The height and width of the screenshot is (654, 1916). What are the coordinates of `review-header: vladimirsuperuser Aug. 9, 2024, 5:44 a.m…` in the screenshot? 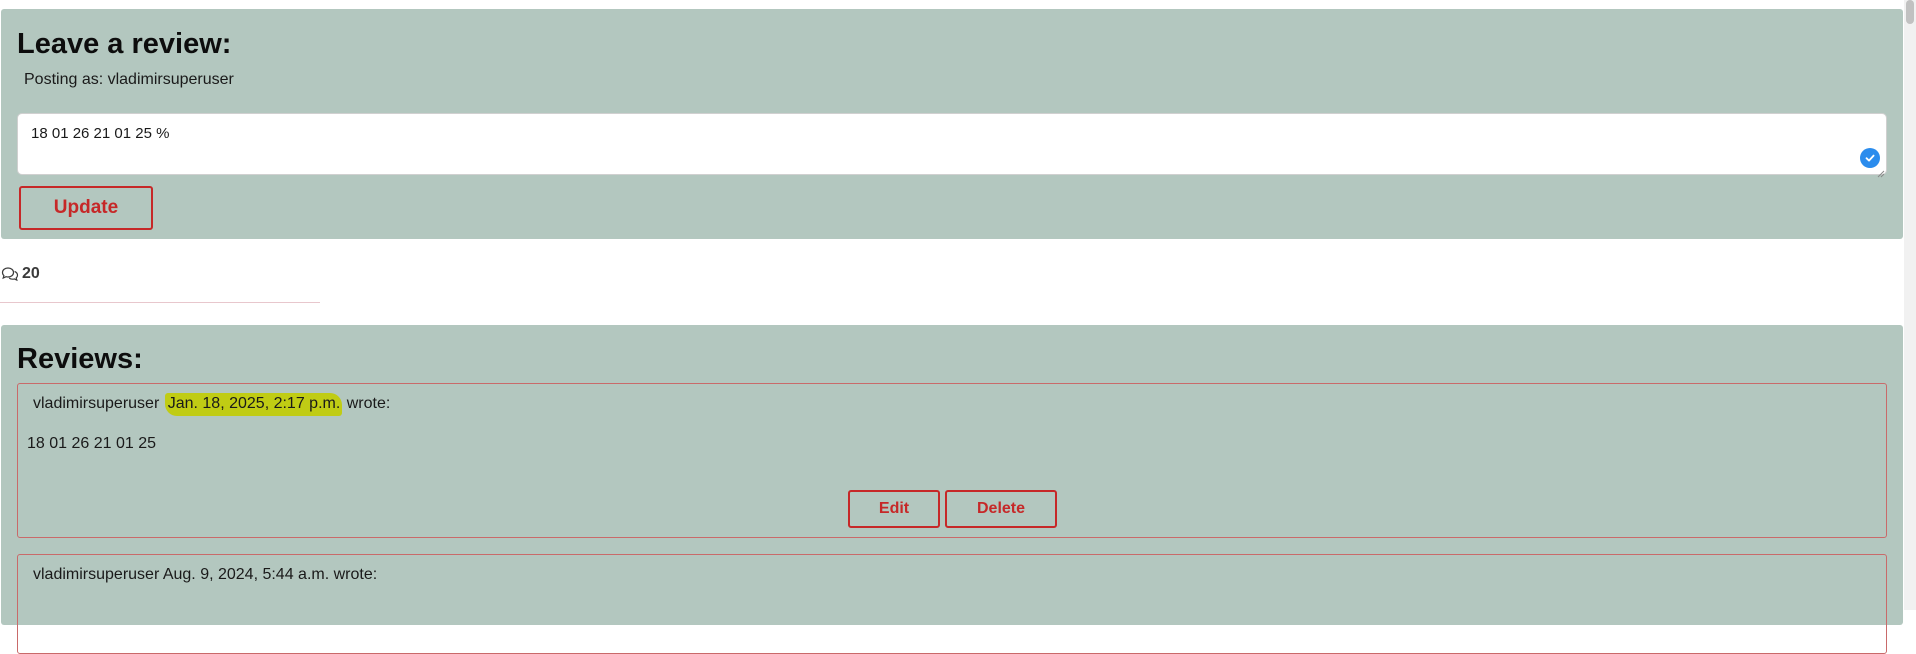 It's located at (205, 575).